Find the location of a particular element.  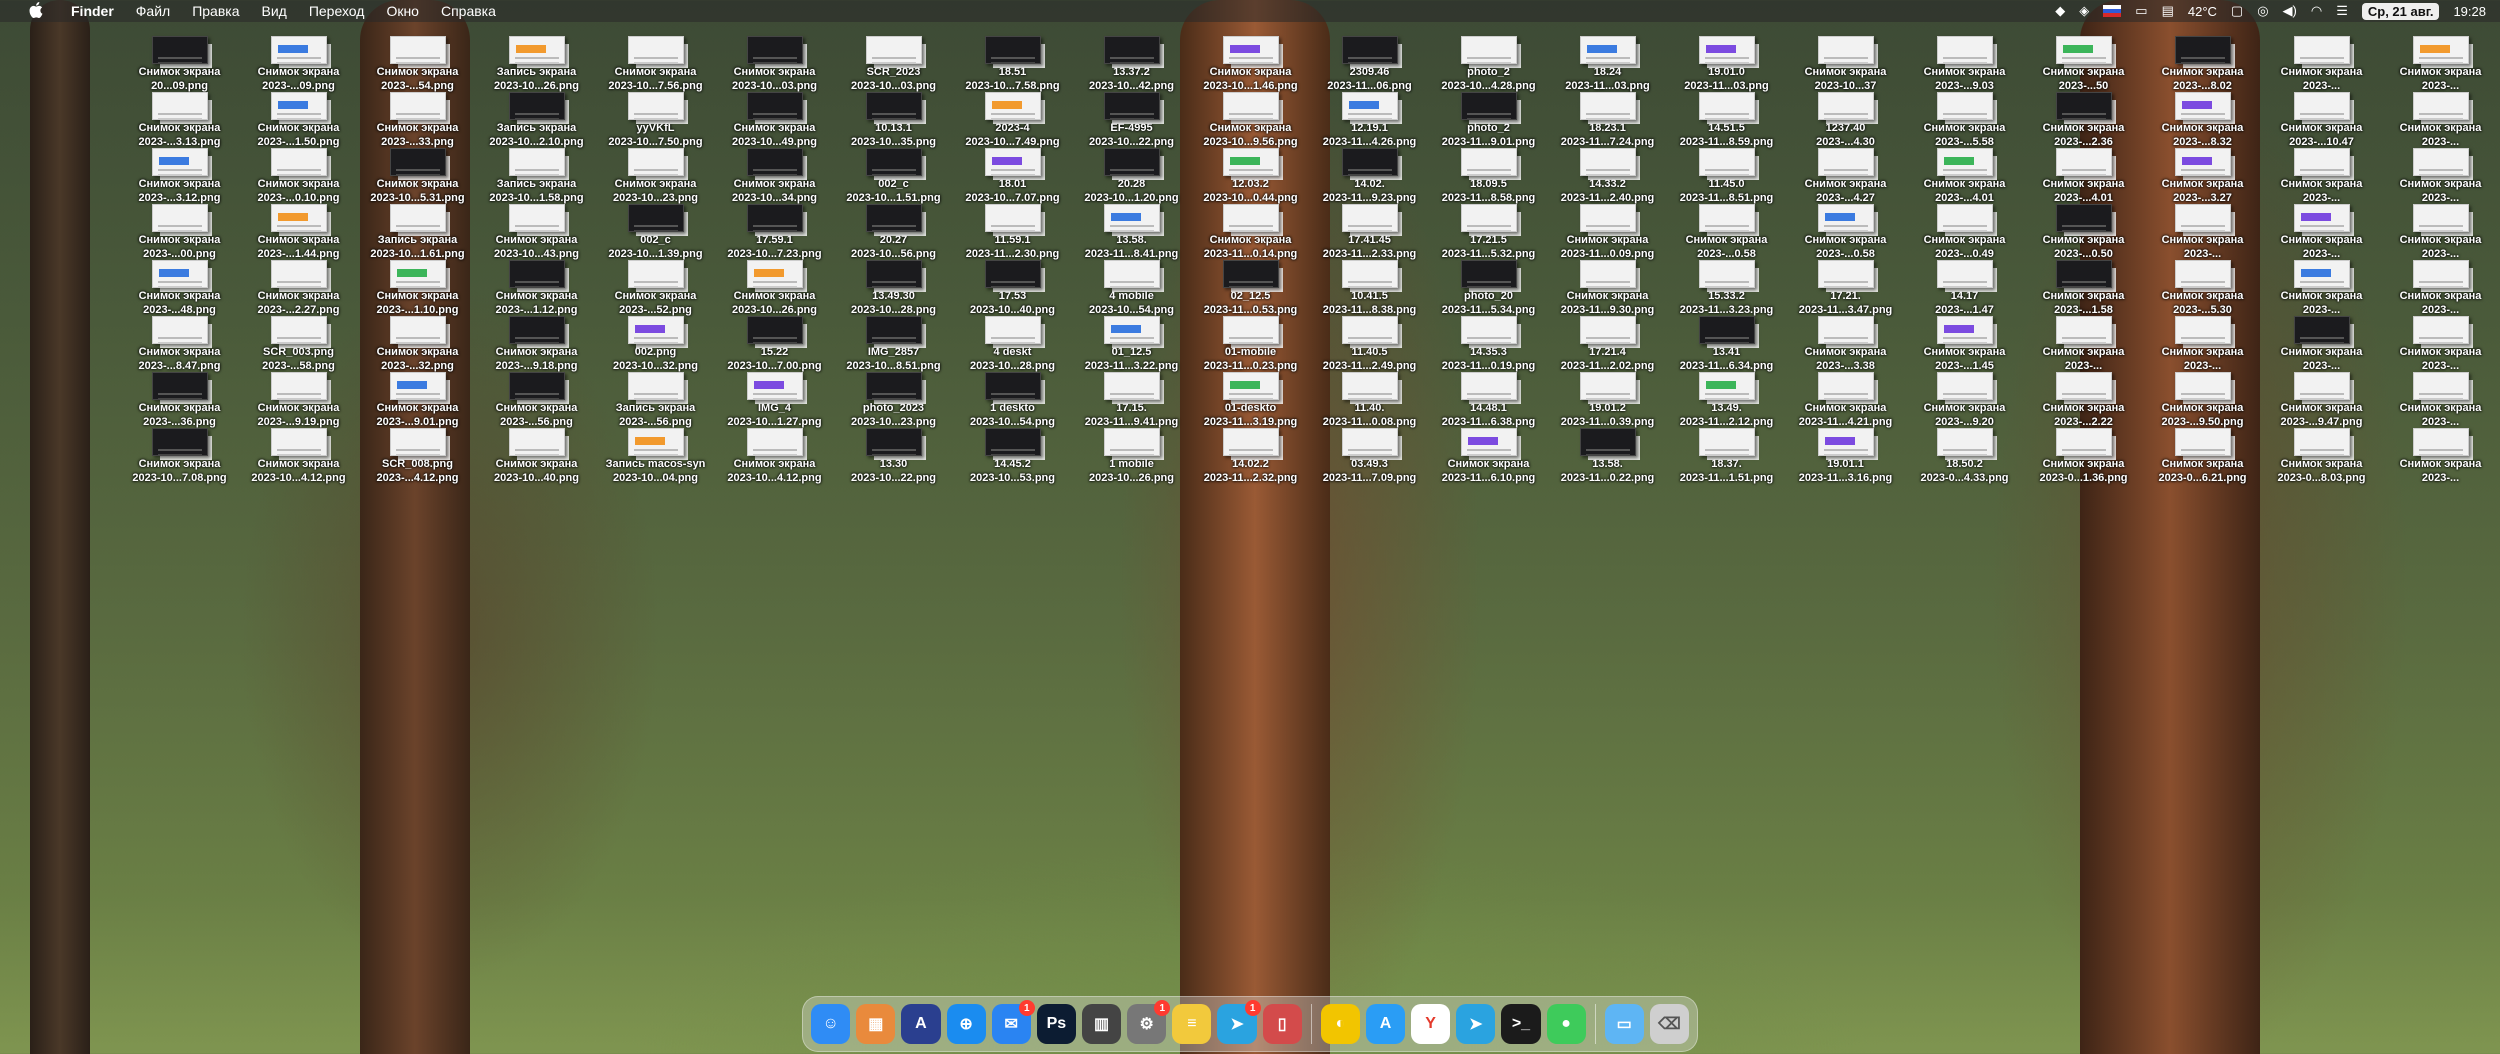

terminal-icon: >_ is located at coordinates (1521, 1024).